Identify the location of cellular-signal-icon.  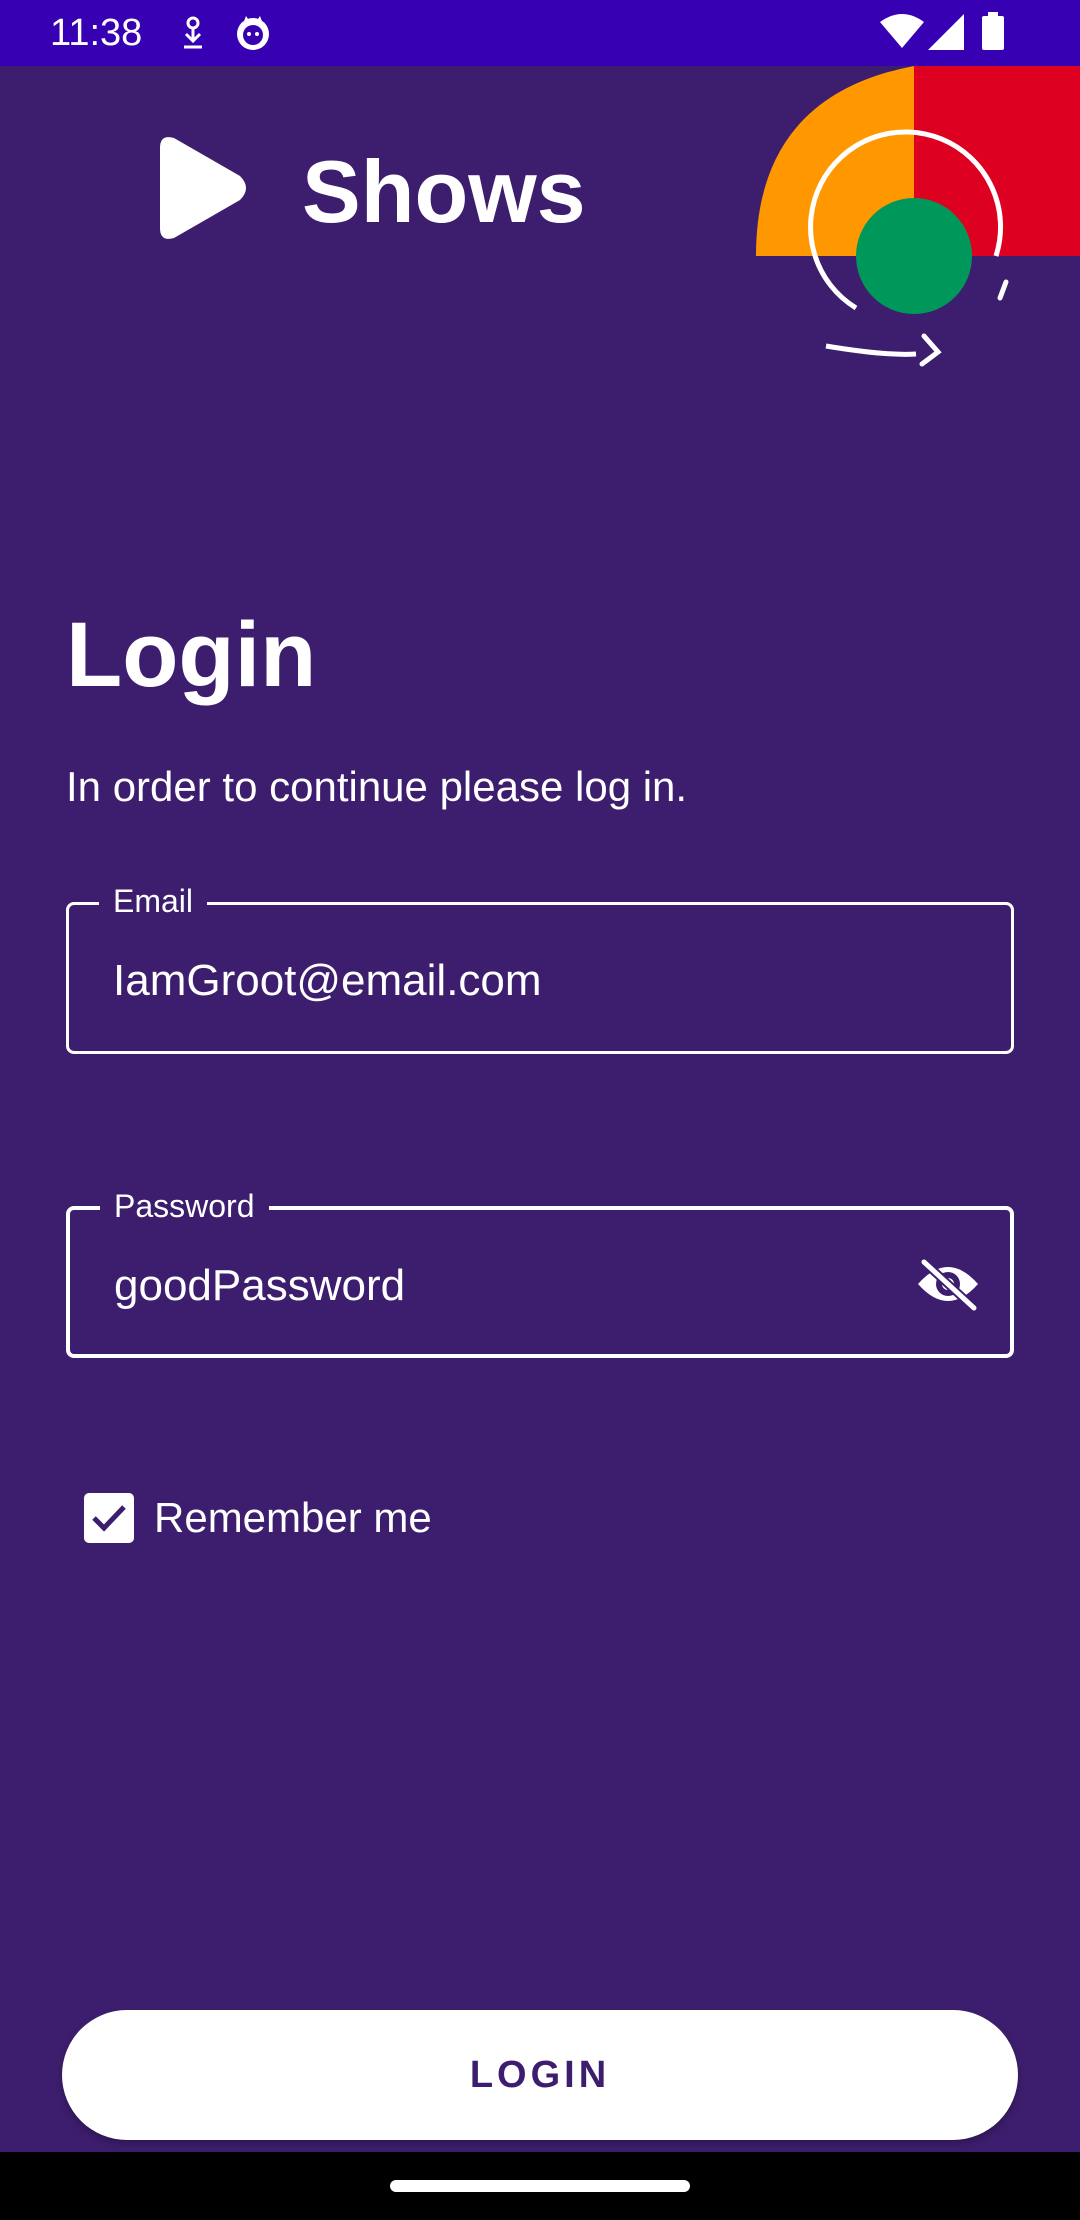
(946, 34).